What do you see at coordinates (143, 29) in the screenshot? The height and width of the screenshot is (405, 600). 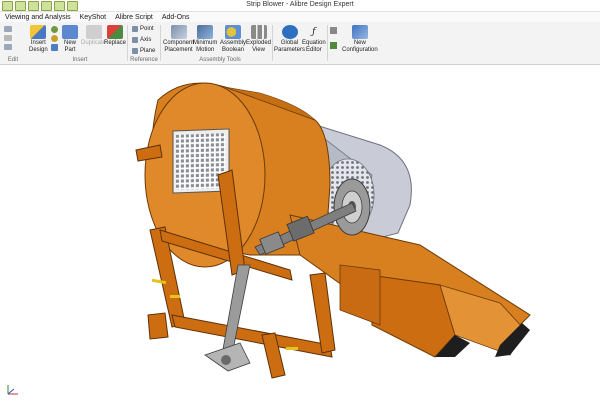 I see `point-button: Point` at bounding box center [143, 29].